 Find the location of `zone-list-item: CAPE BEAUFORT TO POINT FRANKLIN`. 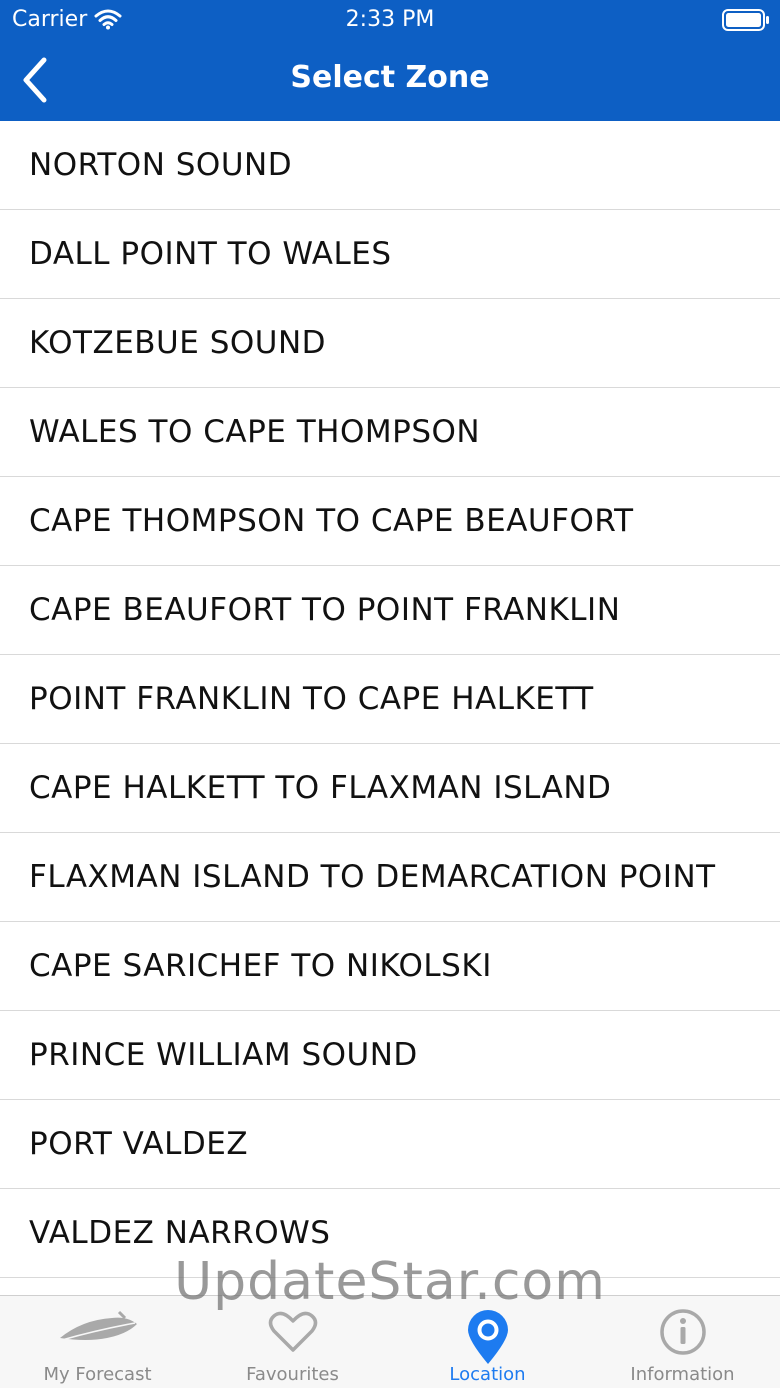

zone-list-item: CAPE BEAUFORT TO POINT FRANKLIN is located at coordinates (390, 610).